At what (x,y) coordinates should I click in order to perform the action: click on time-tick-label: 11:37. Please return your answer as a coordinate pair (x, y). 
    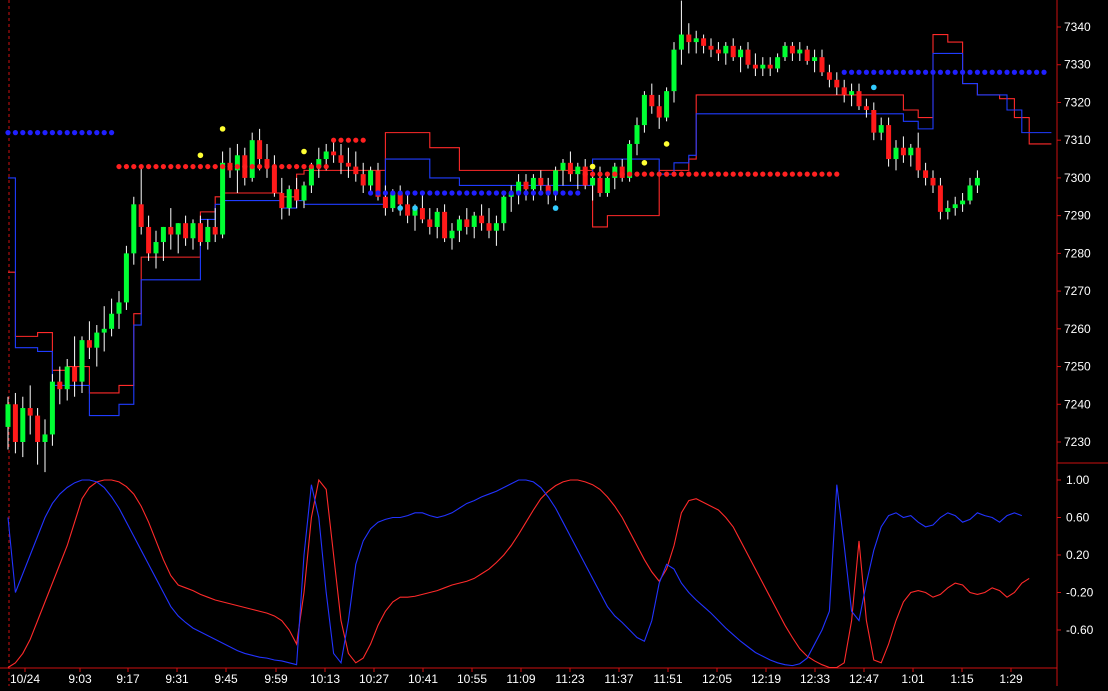
    Looking at the image, I should click on (618, 679).